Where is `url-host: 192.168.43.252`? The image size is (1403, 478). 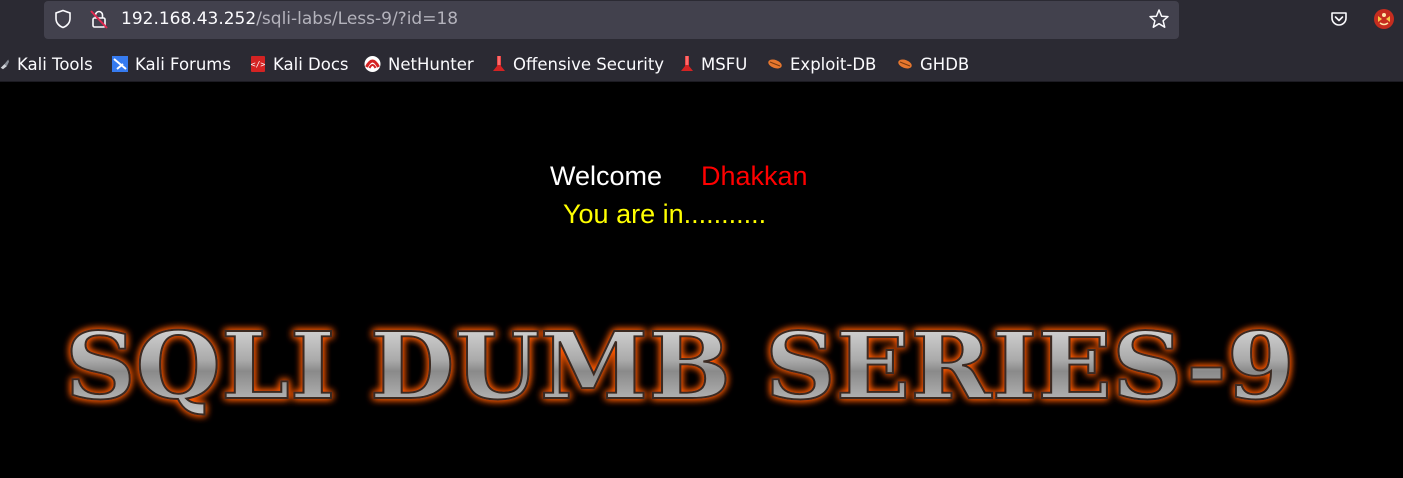 url-host: 192.168.43.252 is located at coordinates (189, 19).